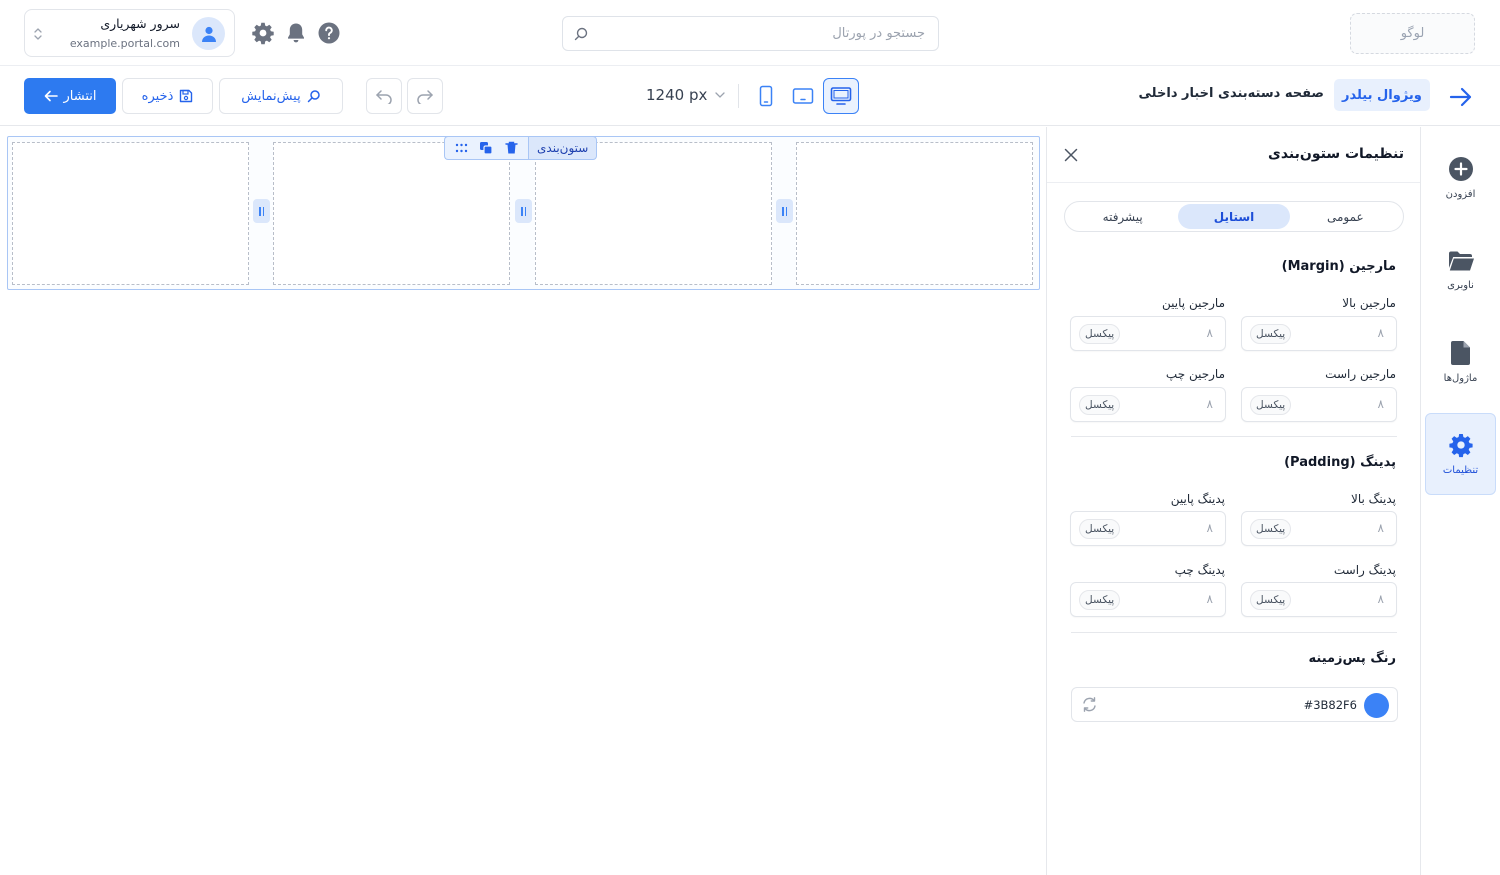 Image resolution: width=1500 pixels, height=875 pixels. What do you see at coordinates (1148, 404) in the screenshot?
I see `margin-left-field: ۸ پیکسل` at bounding box center [1148, 404].